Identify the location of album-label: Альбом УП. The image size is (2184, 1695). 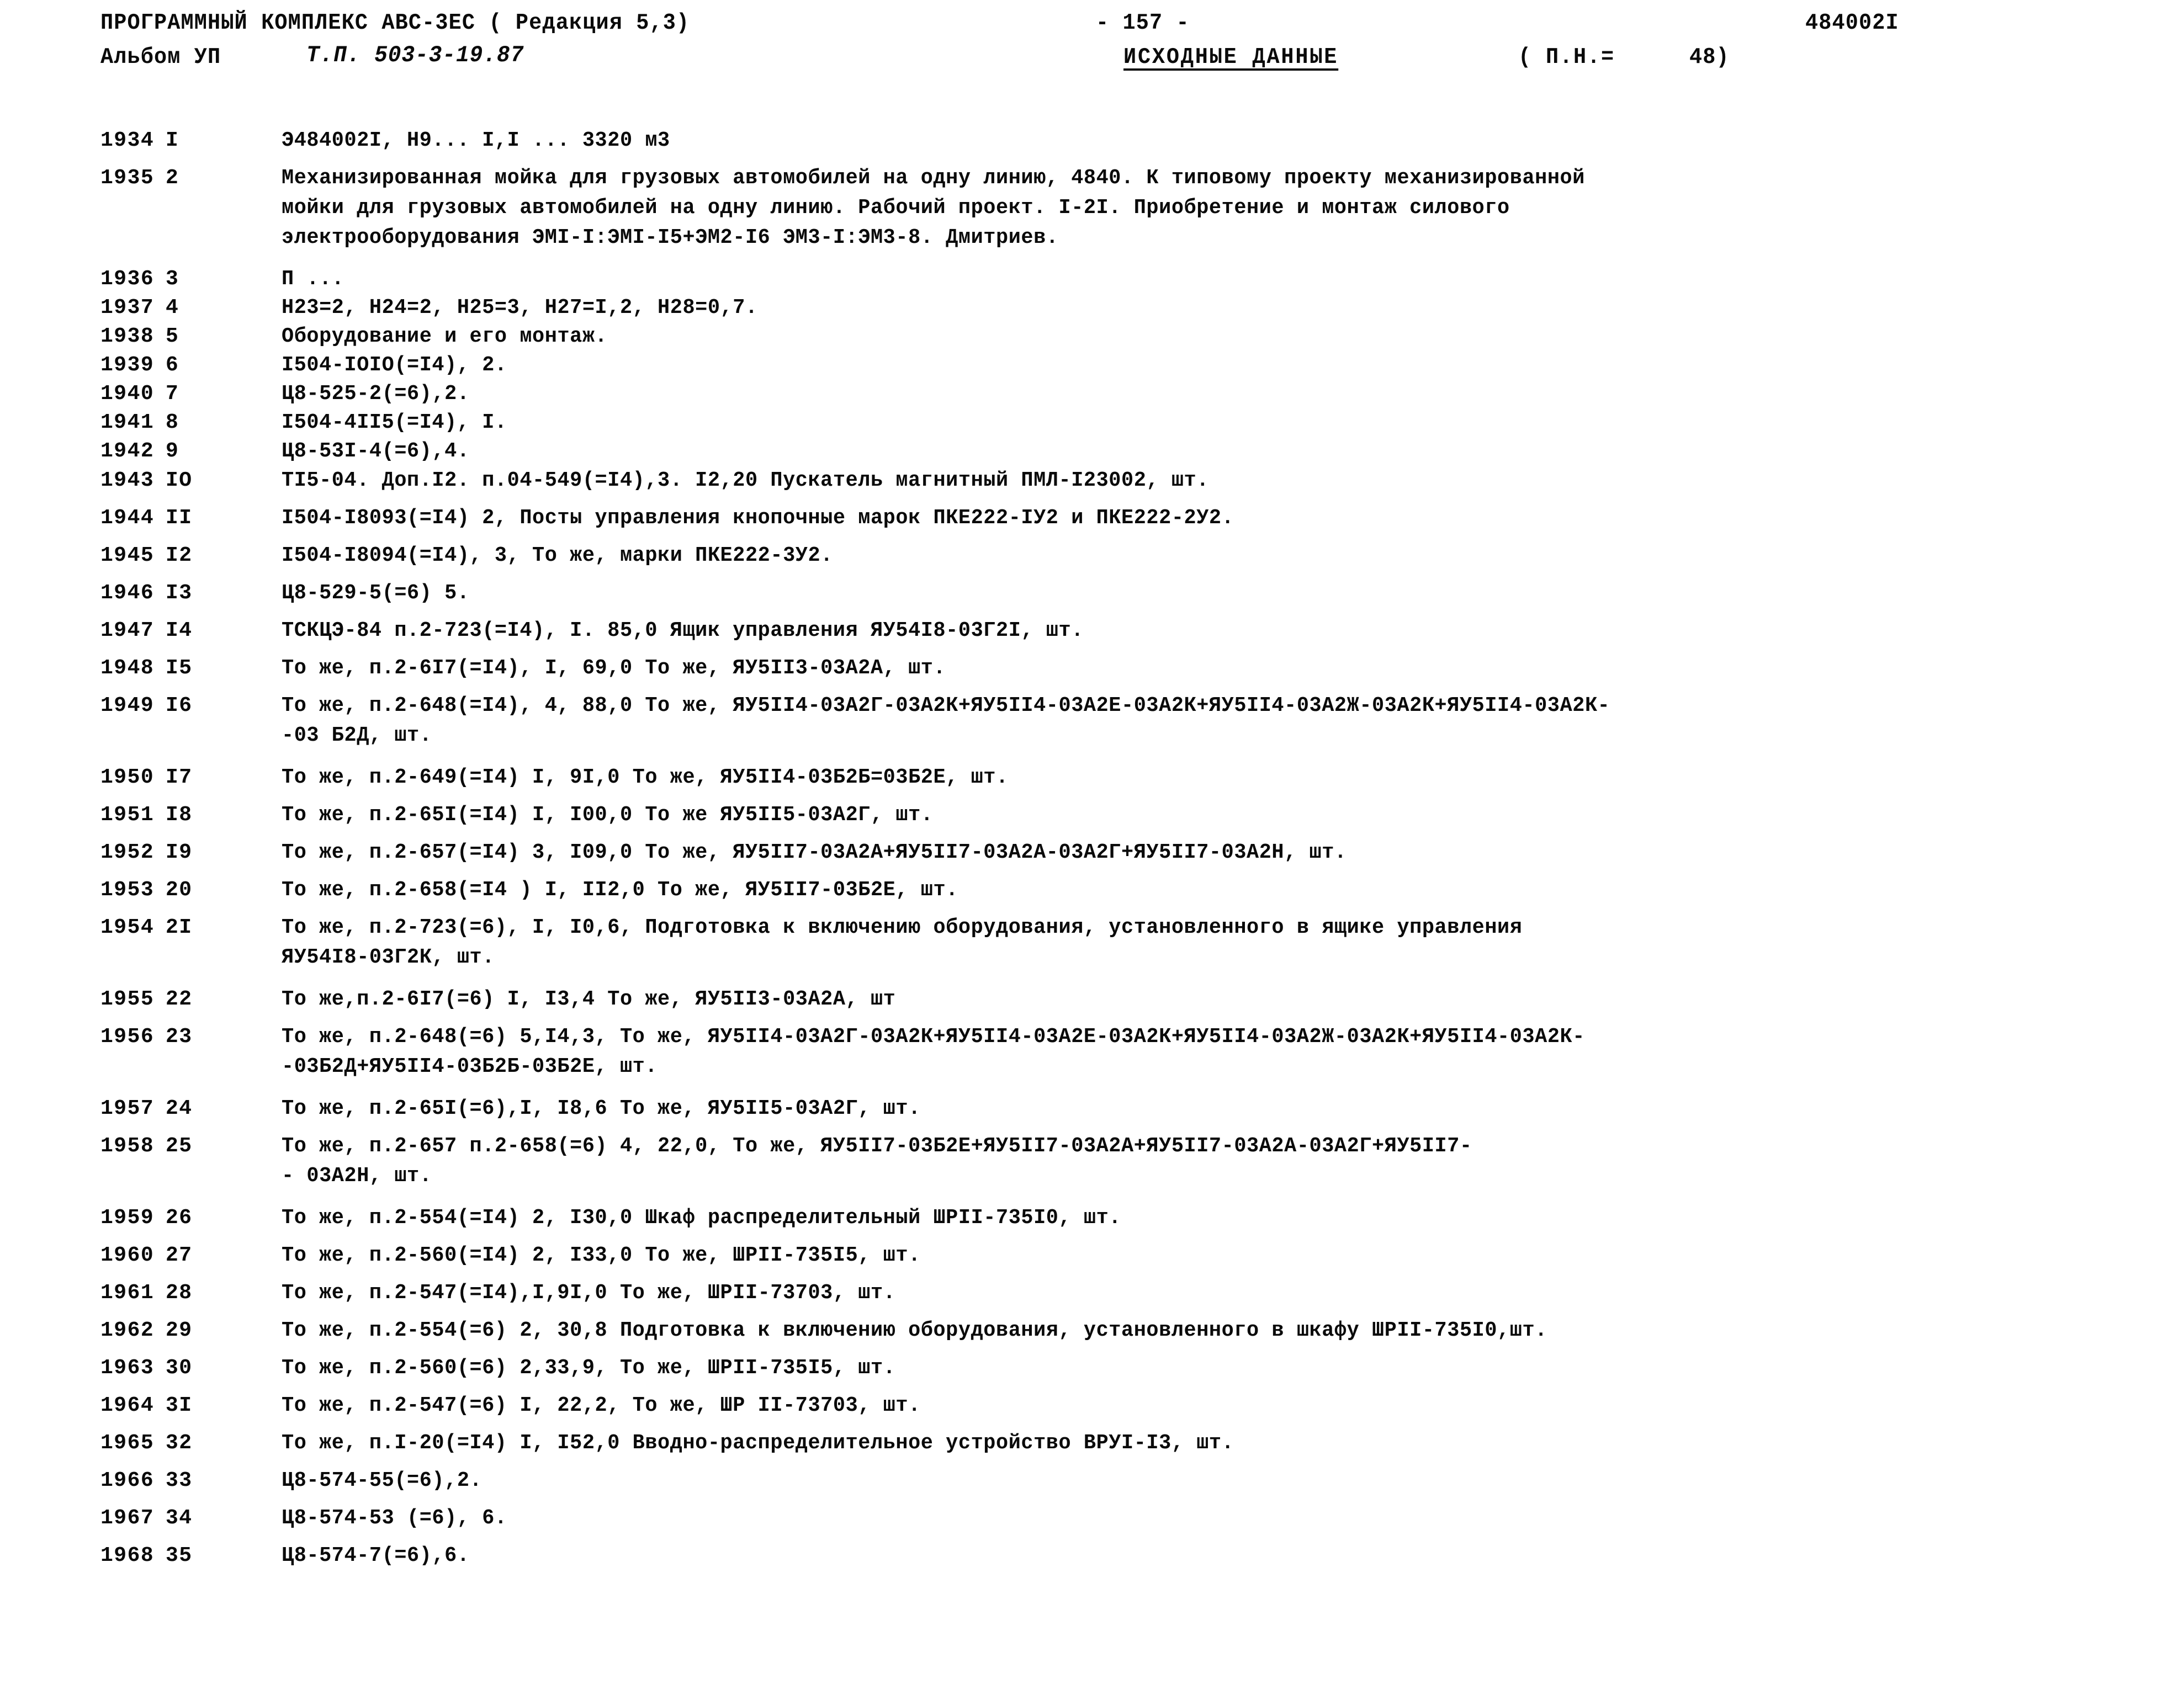
(160, 58).